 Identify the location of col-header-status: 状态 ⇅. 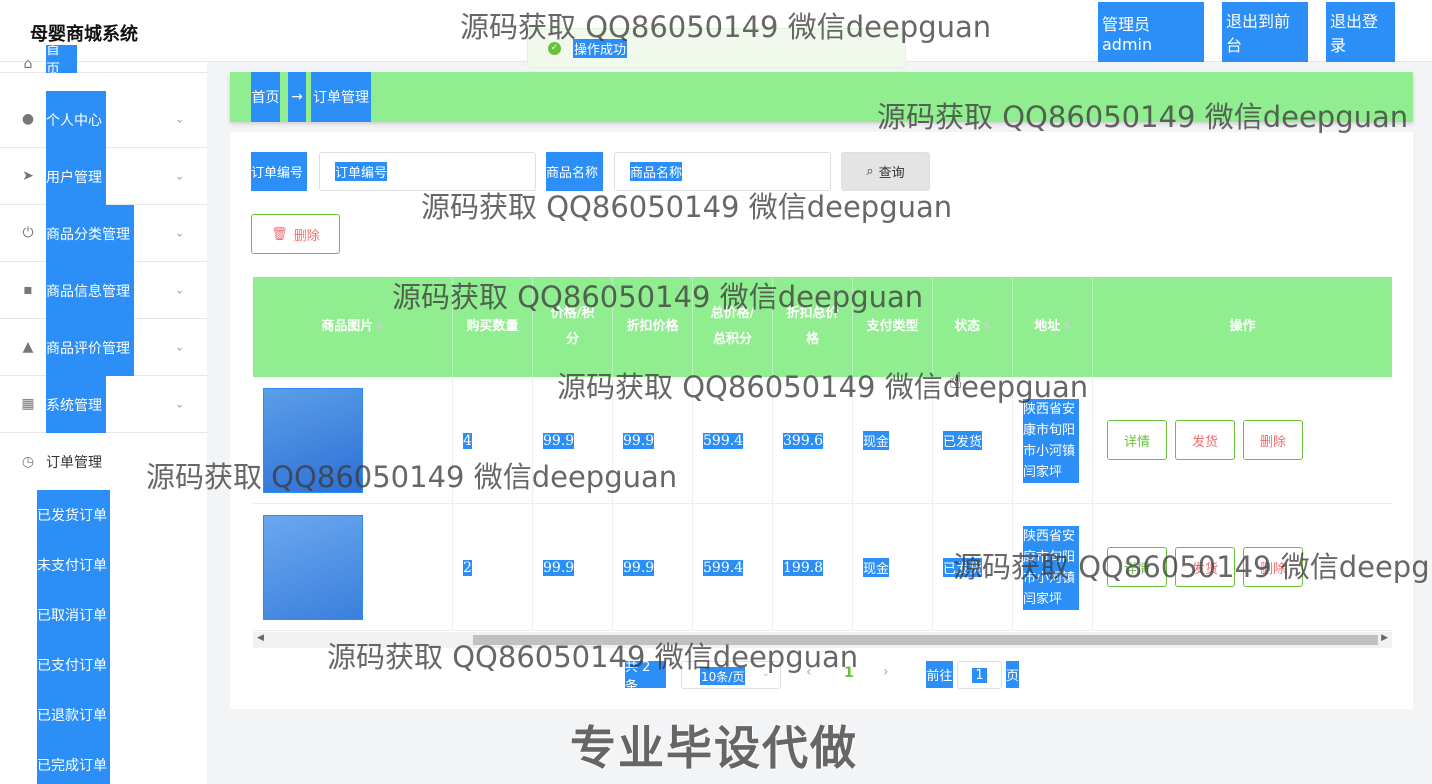
(973, 327).